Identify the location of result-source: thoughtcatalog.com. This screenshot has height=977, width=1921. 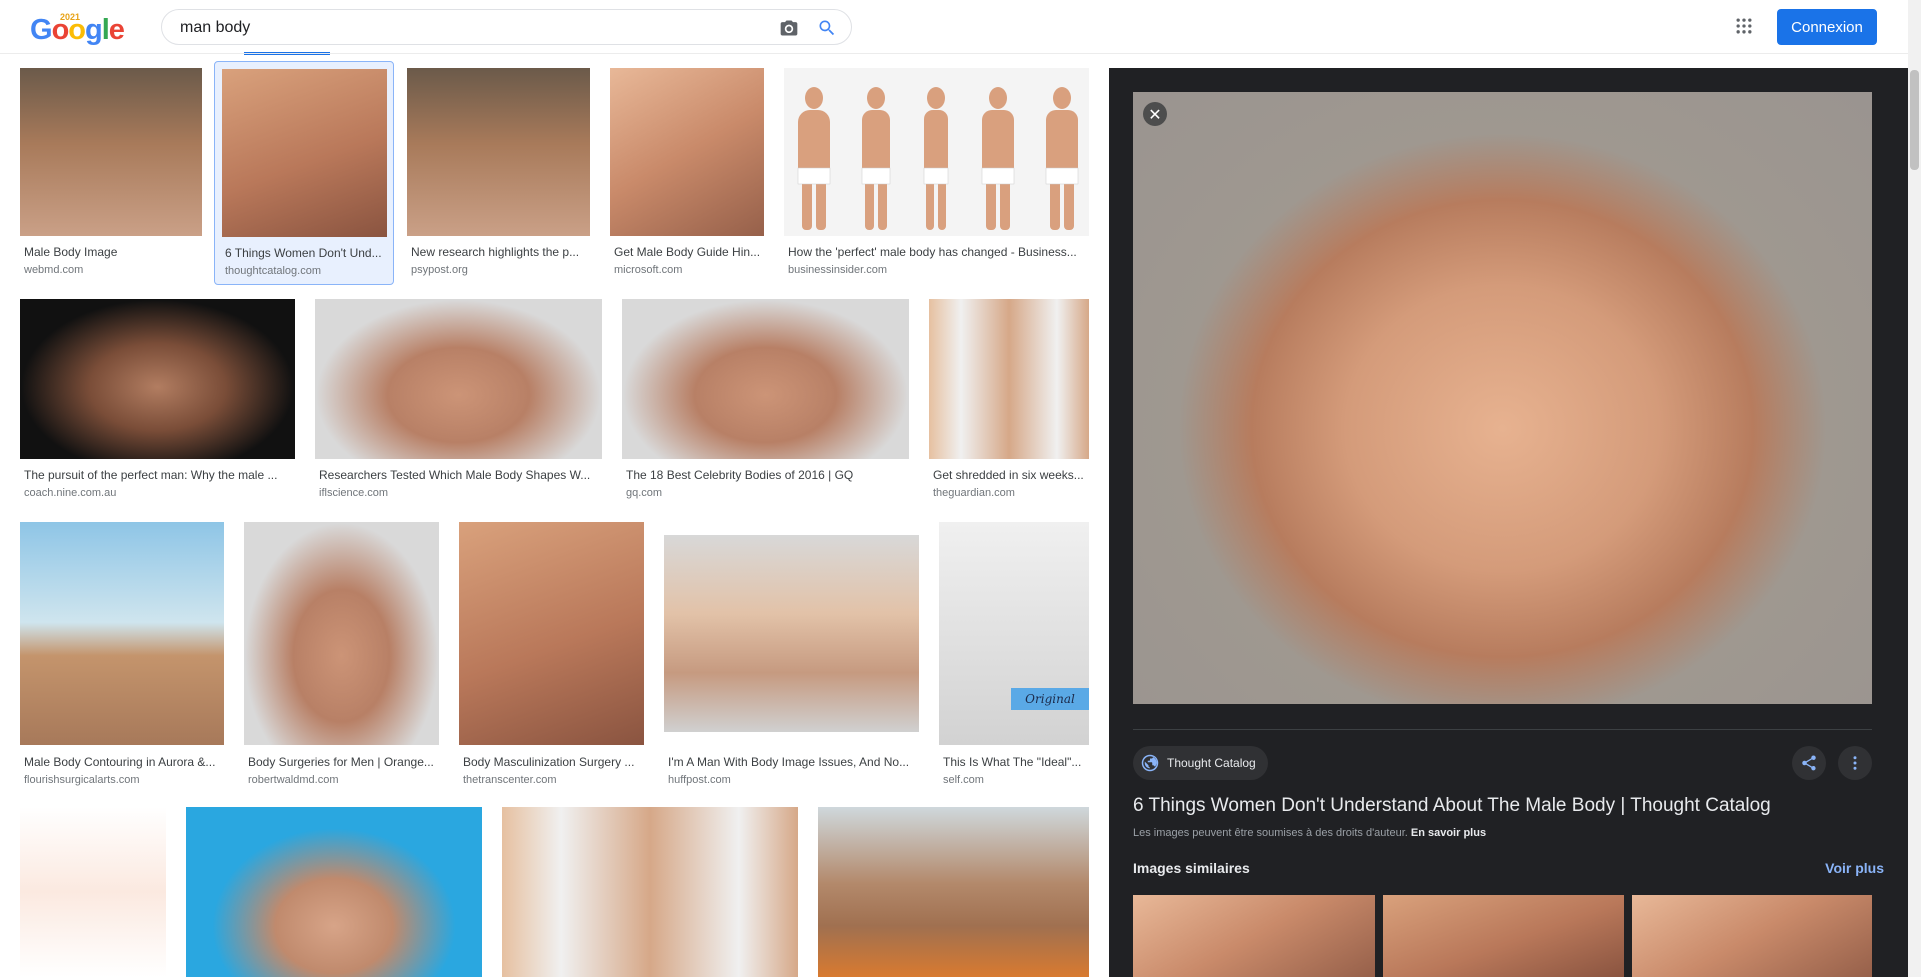
(307, 271).